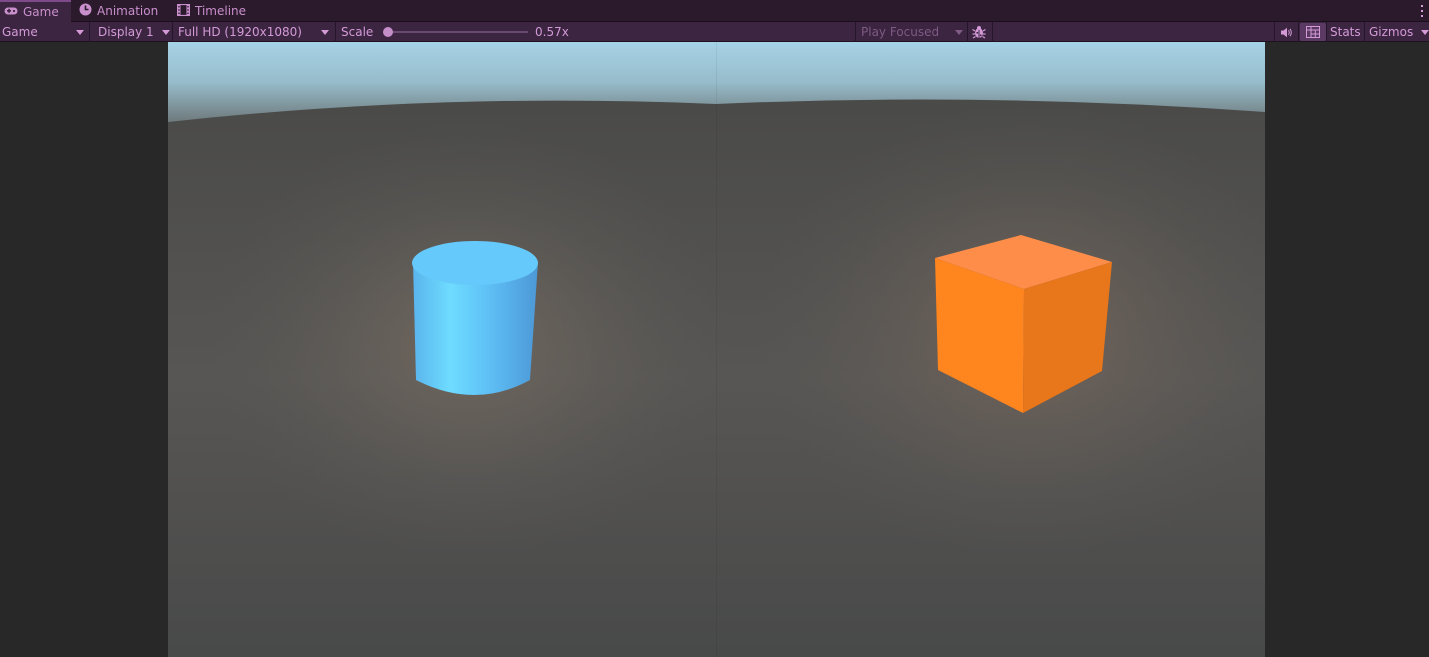  Describe the element at coordinates (183, 11) in the screenshot. I see `film-strip-icon` at that location.